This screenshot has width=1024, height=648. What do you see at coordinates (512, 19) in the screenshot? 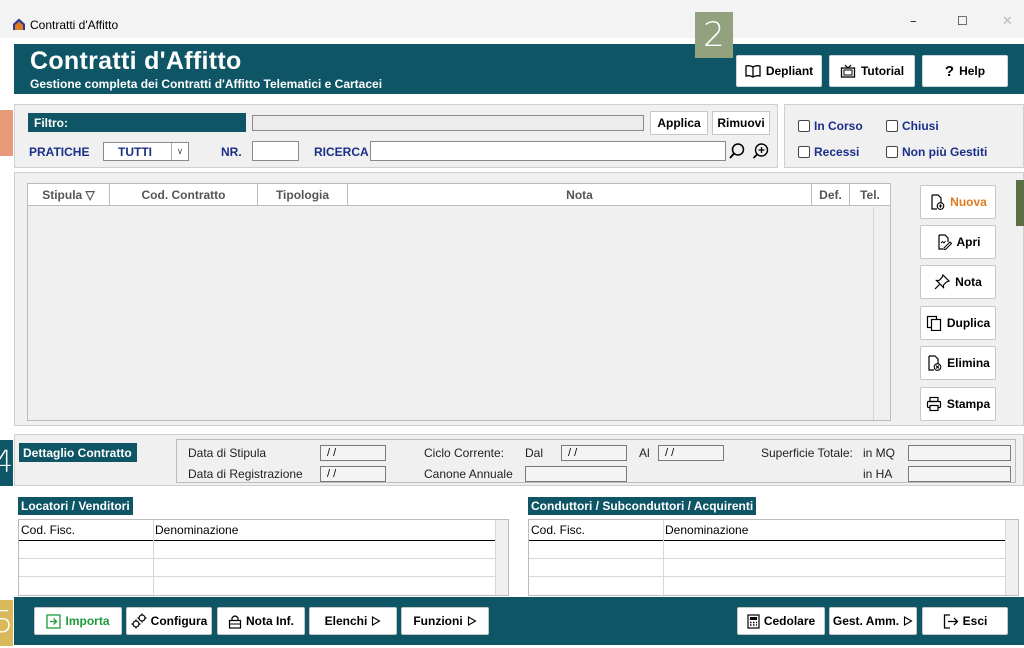
I see `window-titlebar: Contratti d'Affitto – ☐ ✕` at bounding box center [512, 19].